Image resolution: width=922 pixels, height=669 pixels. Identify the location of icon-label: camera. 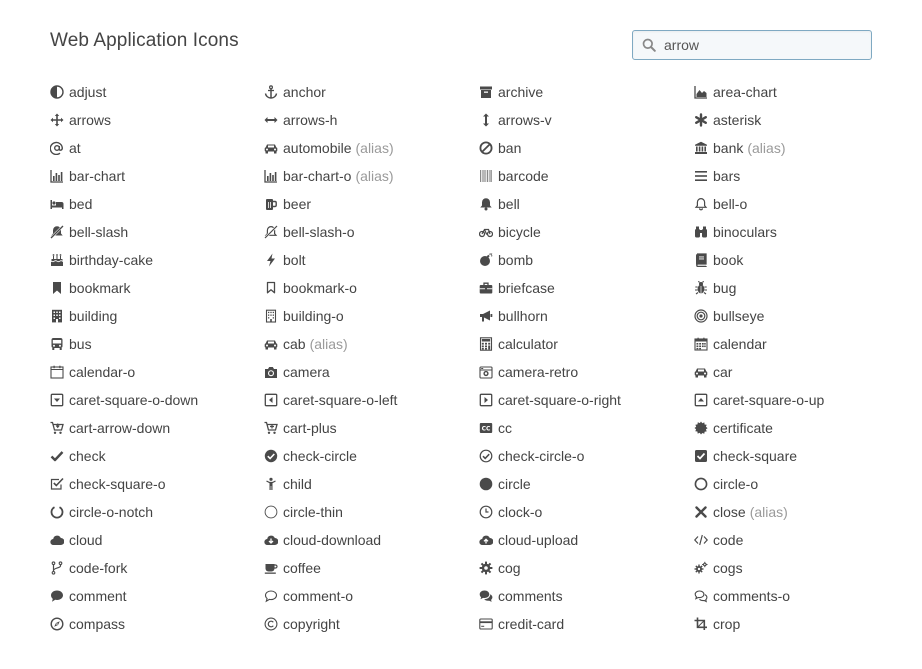
(306, 372).